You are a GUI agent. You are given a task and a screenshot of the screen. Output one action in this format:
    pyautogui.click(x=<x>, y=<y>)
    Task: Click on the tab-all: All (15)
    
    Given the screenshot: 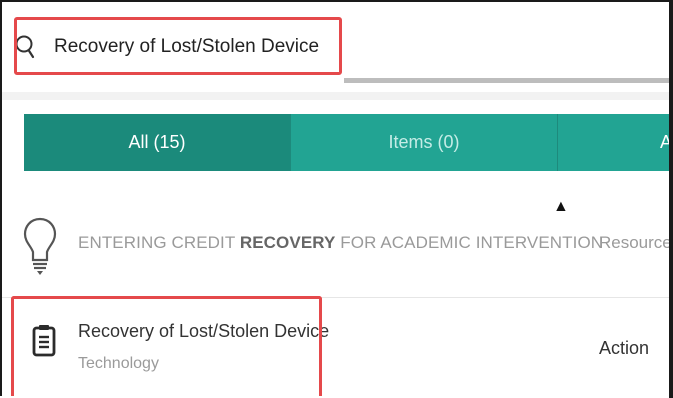 What is the action you would take?
    pyautogui.click(x=157, y=142)
    